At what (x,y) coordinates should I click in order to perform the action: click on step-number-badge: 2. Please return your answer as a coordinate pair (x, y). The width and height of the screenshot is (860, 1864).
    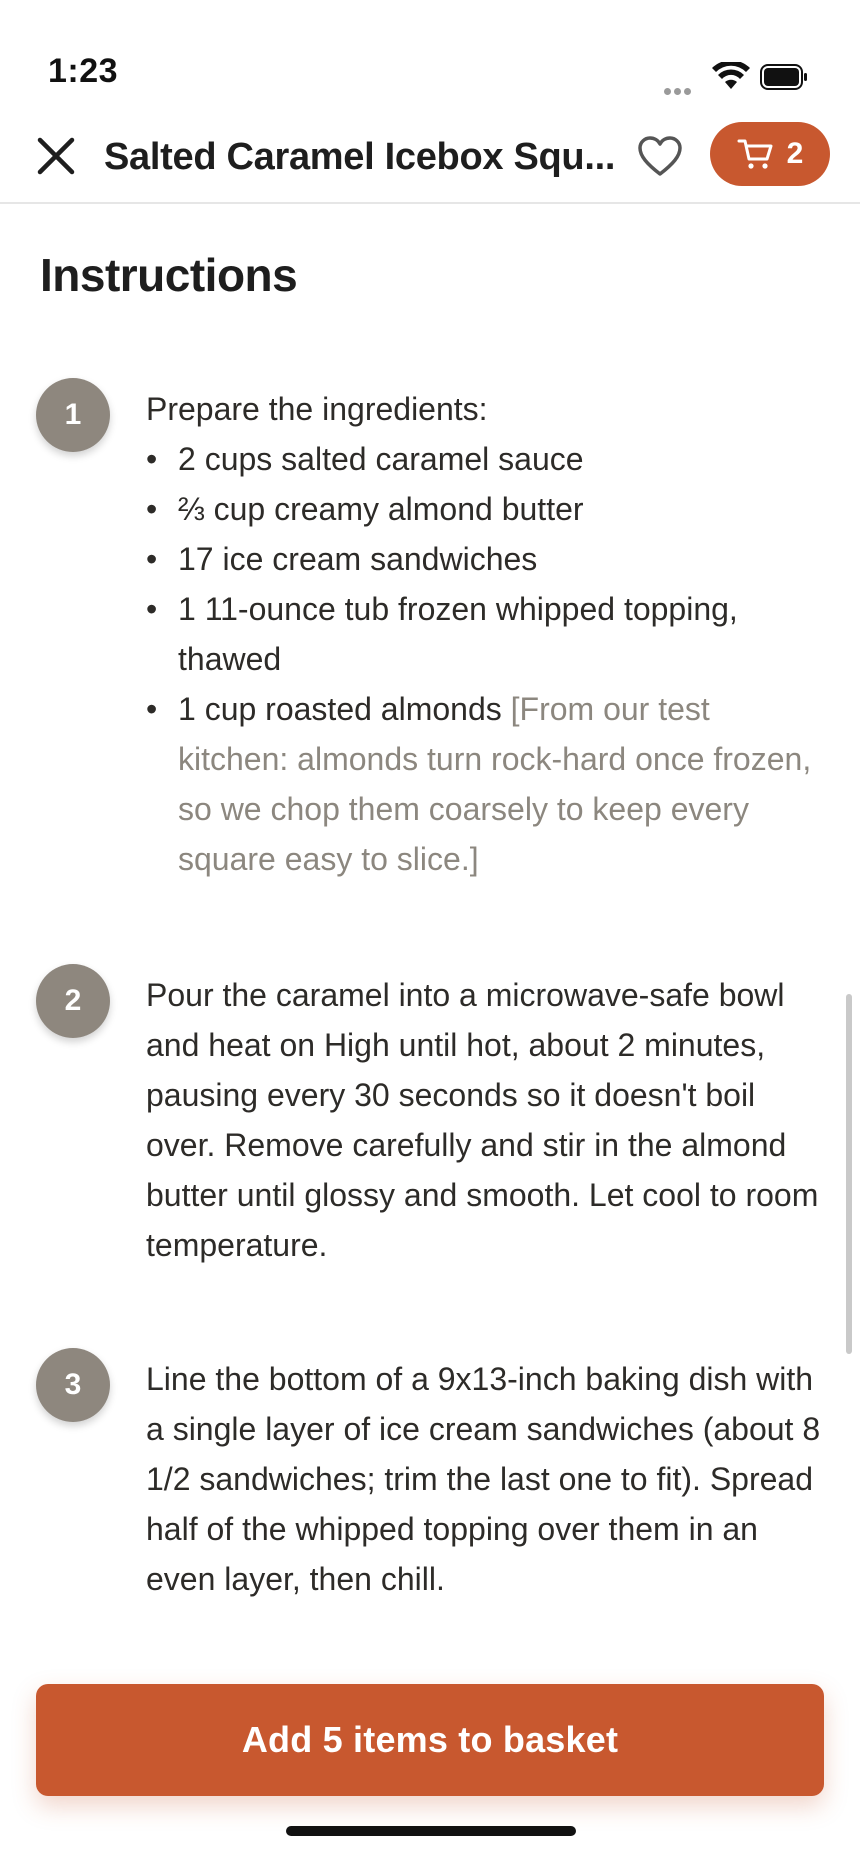
    Looking at the image, I should click on (73, 1001).